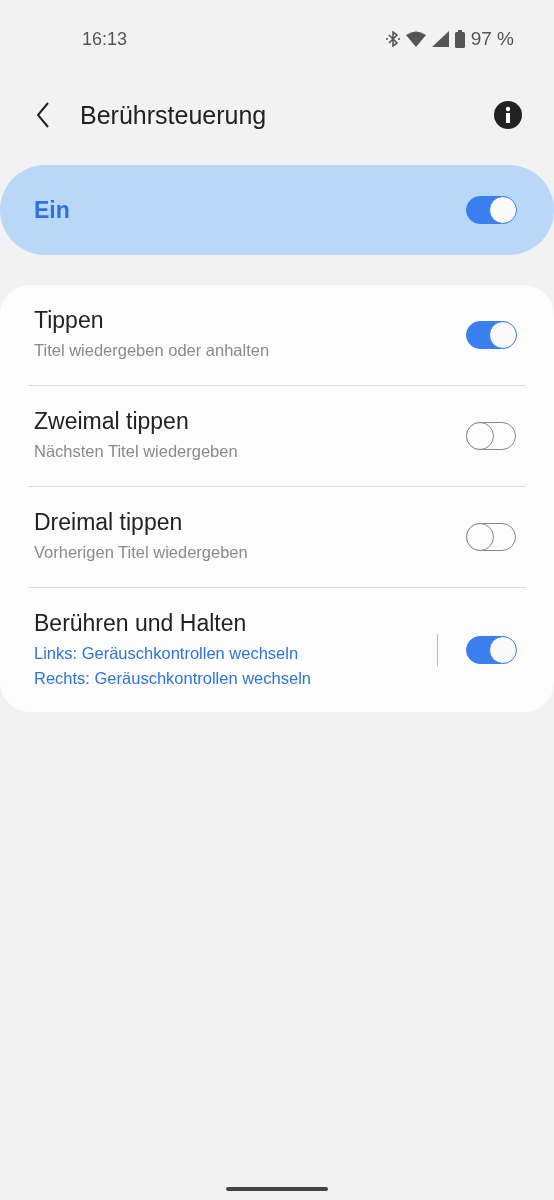 Image resolution: width=554 pixels, height=1200 pixels. I want to click on battery-level: 97 %, so click(492, 39).